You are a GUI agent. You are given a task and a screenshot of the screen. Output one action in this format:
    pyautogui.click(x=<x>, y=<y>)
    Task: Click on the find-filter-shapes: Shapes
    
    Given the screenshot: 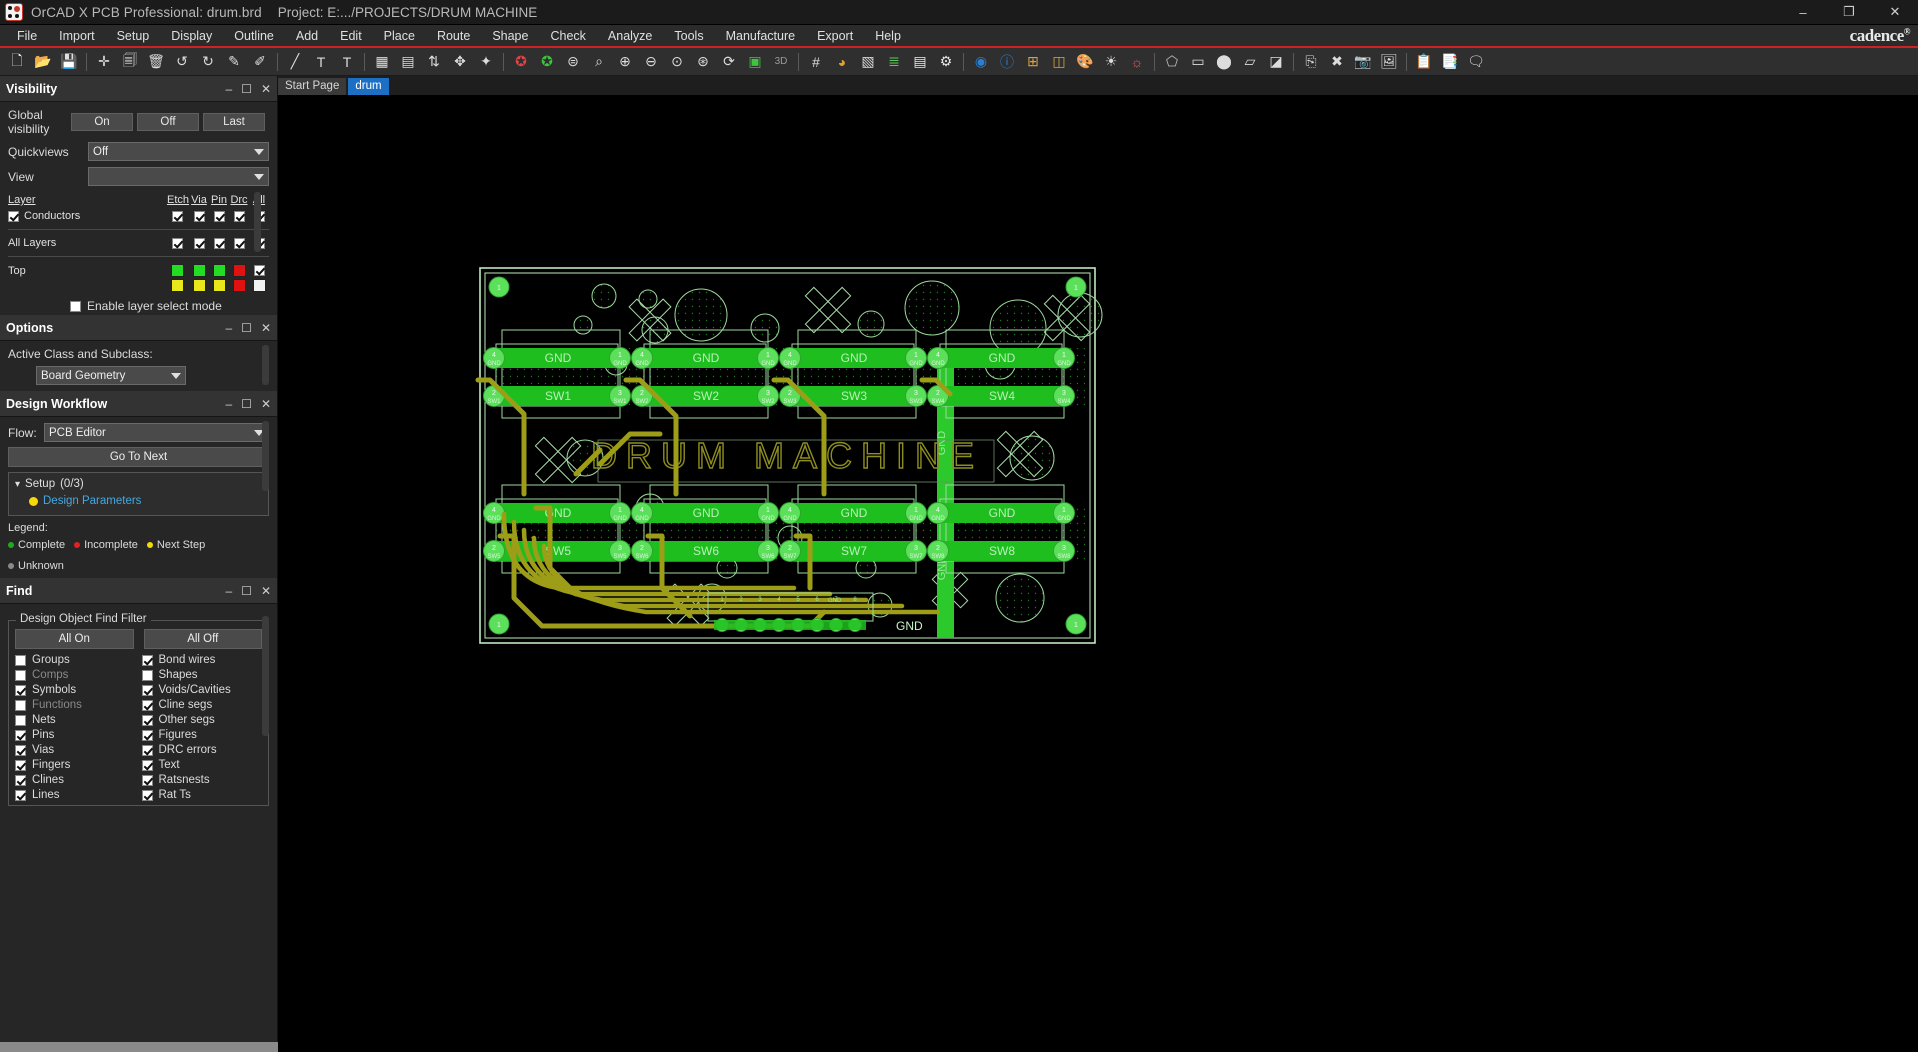 What is the action you would take?
    pyautogui.click(x=202, y=675)
    